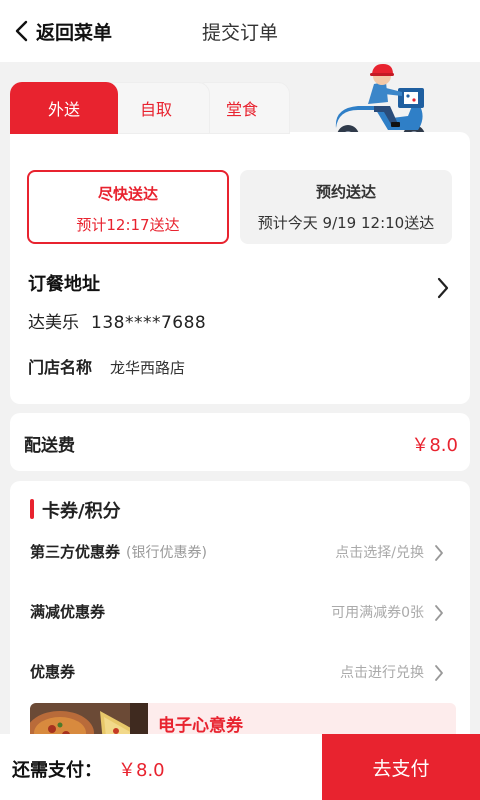 This screenshot has height=800, width=480. I want to click on coupons-section-title: 卡券/积分, so click(81, 511).